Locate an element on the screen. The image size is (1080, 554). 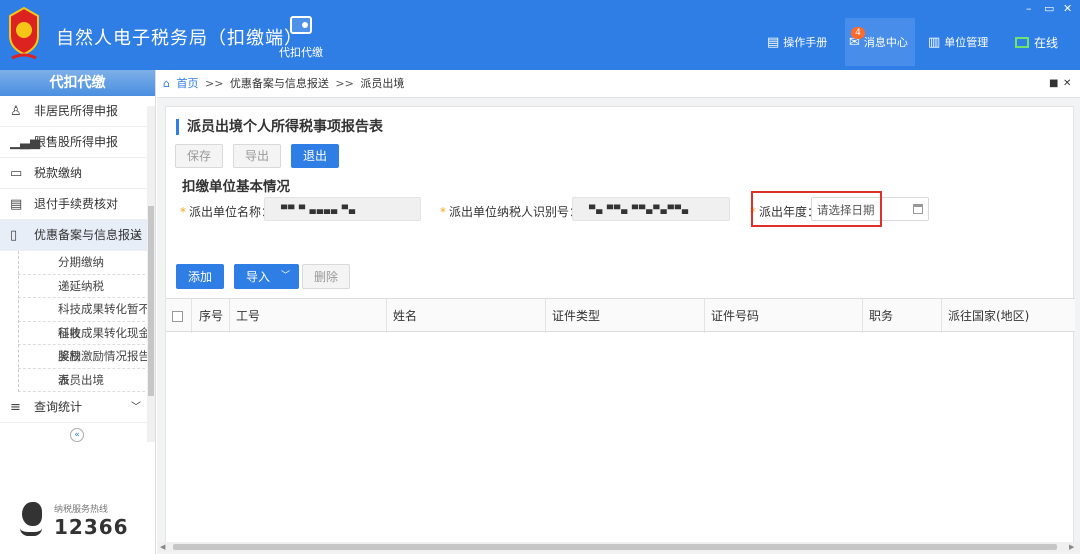
col-id-number: 证件号码 is located at coordinates (784, 316).